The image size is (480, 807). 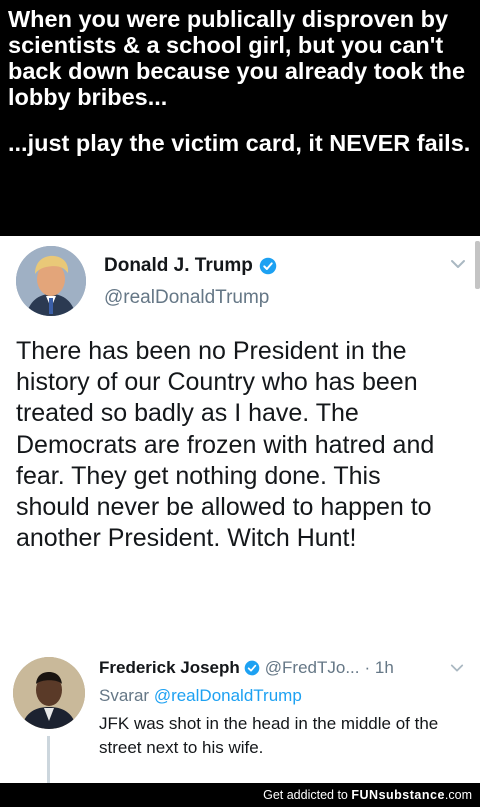 I want to click on watermark-suffix: .com, so click(x=458, y=795).